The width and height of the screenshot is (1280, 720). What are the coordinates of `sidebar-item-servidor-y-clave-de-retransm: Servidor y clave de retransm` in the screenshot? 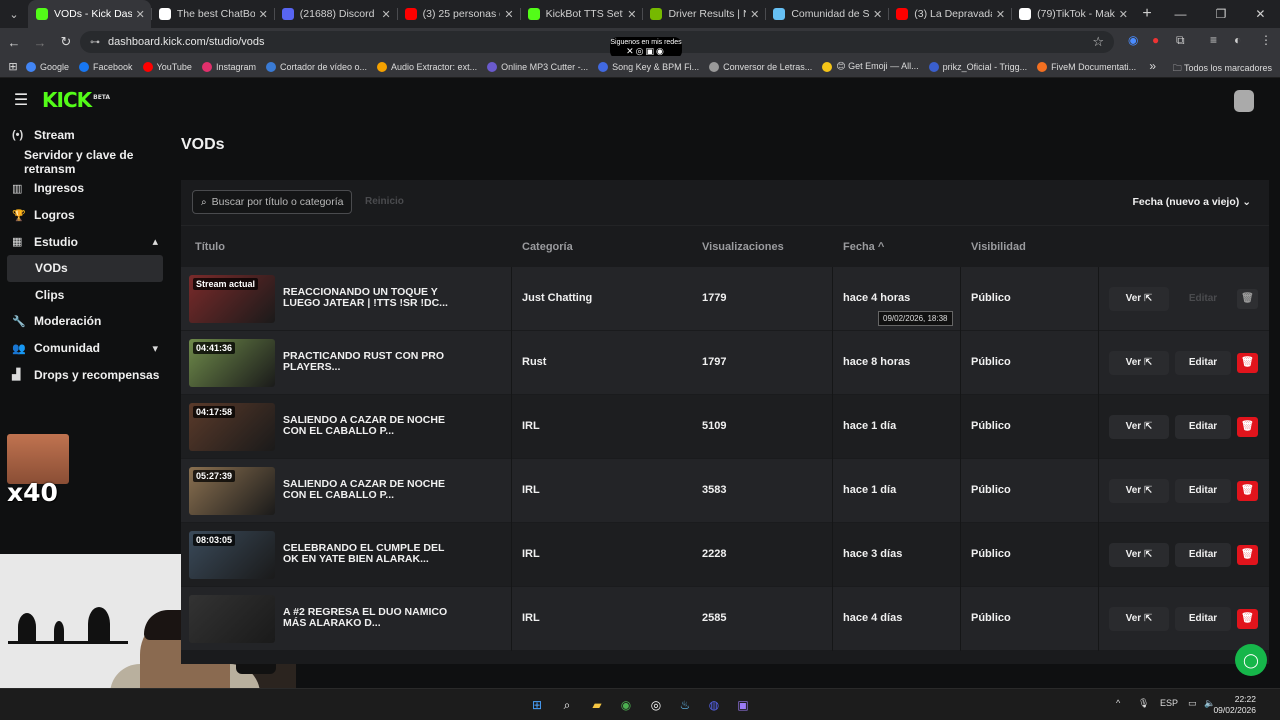 It's located at (86, 162).